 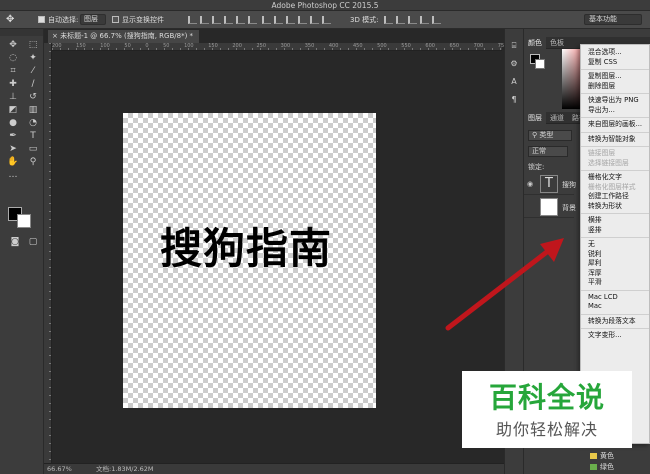 What do you see at coordinates (56, 36) in the screenshot?
I see `close-icon: ×` at bounding box center [56, 36].